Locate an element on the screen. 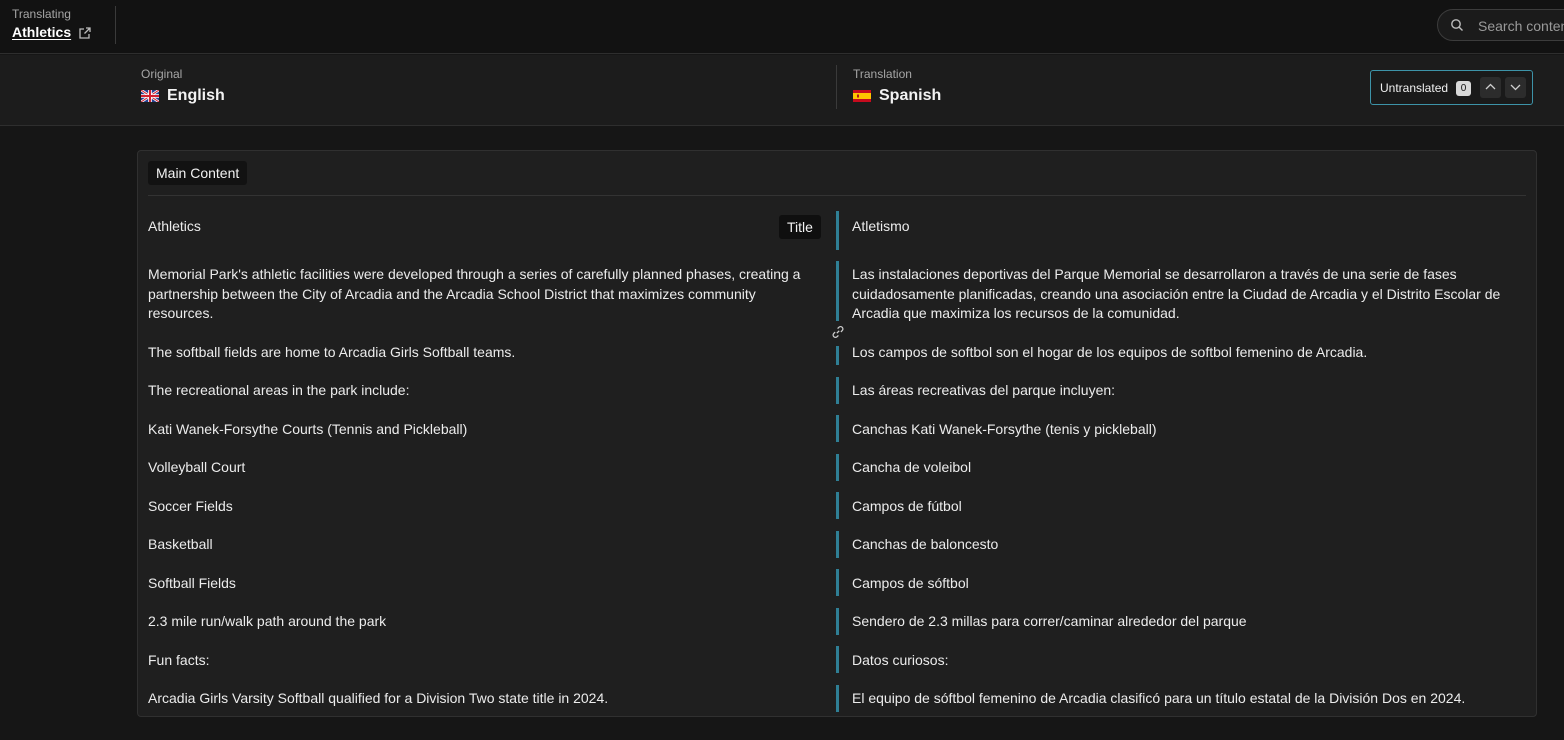 The width and height of the screenshot is (1564, 740). untranslated-label: Untranslated is located at coordinates (1414, 88).